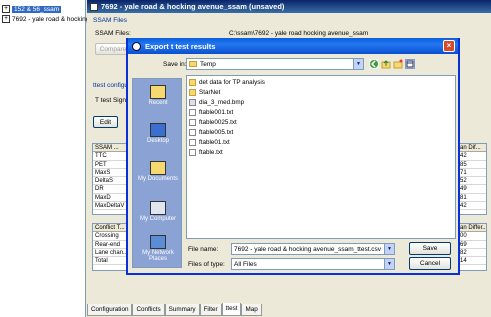  I want to click on list-item: StarNet, so click(204, 92).